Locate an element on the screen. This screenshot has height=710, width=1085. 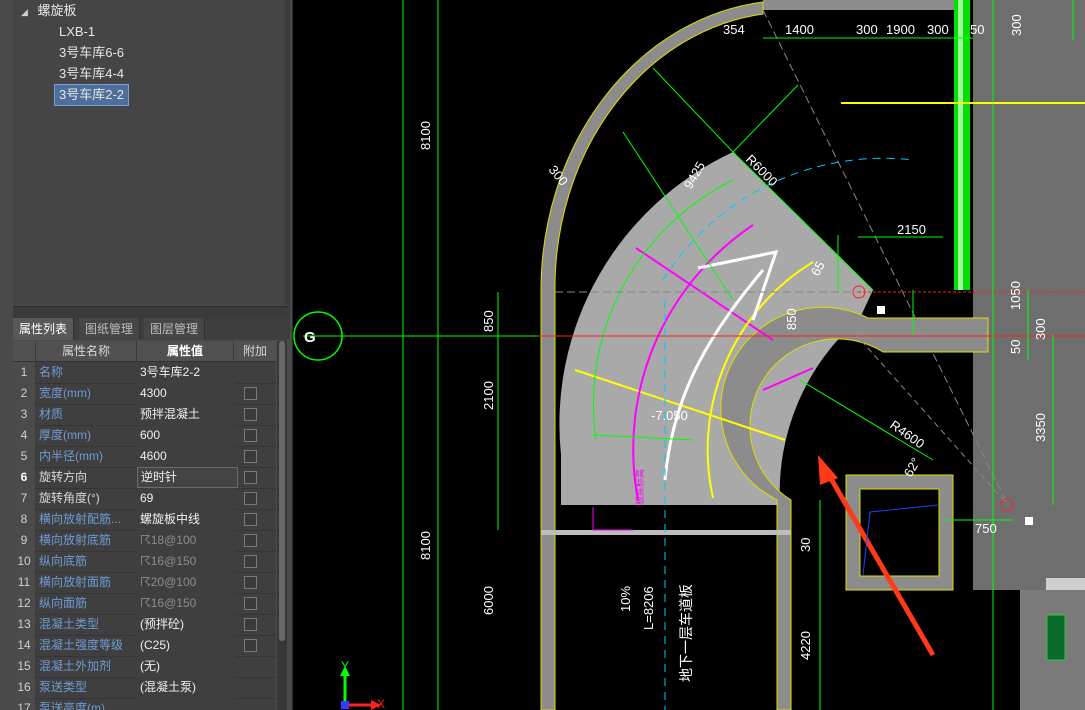
property-row: 7 旋转角度(°) 69 is located at coordinates (144, 499).